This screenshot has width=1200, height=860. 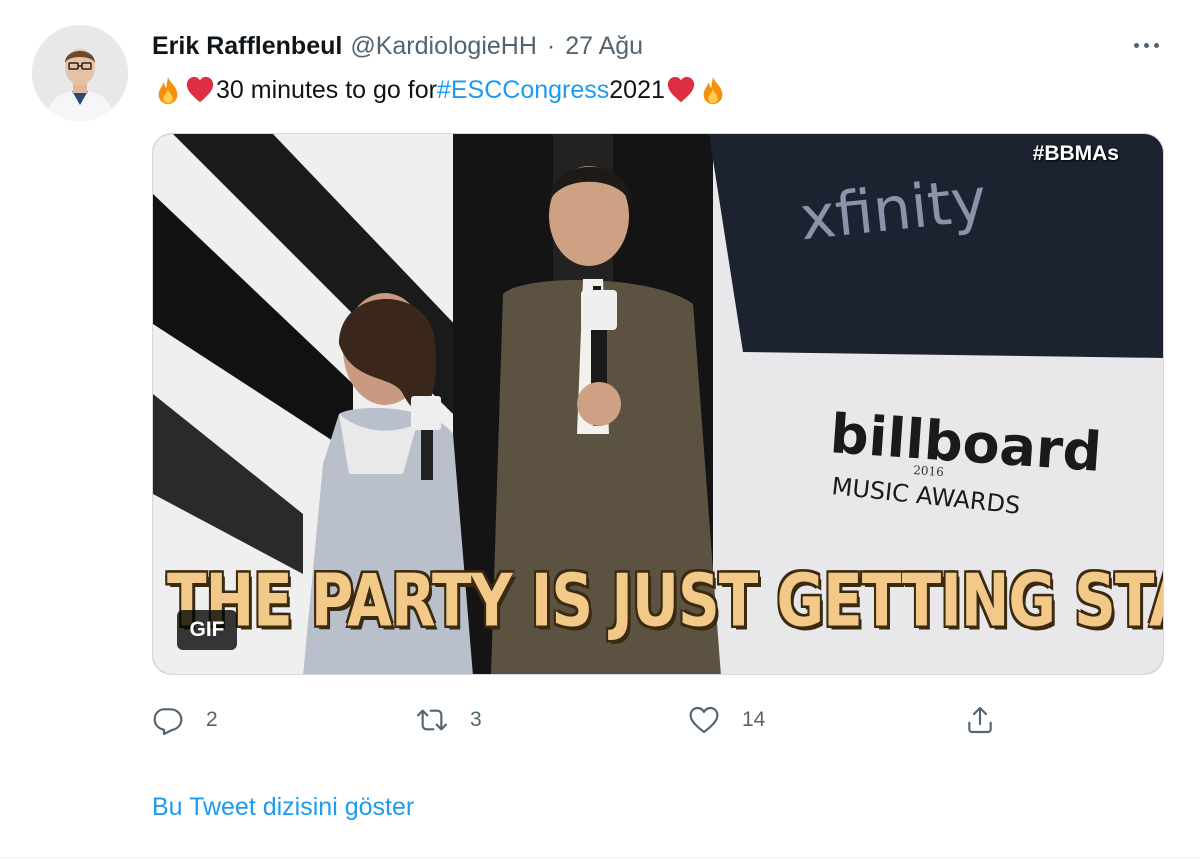 What do you see at coordinates (523, 90) in the screenshot?
I see `hashtag-link: #ESCCongress` at bounding box center [523, 90].